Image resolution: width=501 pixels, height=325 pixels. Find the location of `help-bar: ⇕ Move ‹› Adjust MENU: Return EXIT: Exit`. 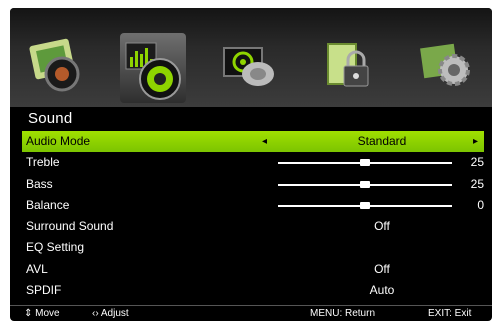

help-bar: ⇕ Move ‹› Adjust MENU: Return EXIT: Exit is located at coordinates (251, 313).